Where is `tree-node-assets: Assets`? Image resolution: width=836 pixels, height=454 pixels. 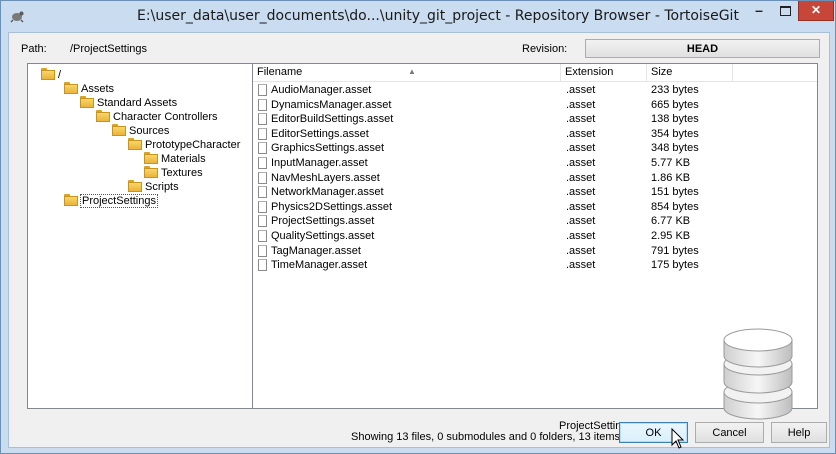
tree-node-assets: Assets is located at coordinates (89, 89).